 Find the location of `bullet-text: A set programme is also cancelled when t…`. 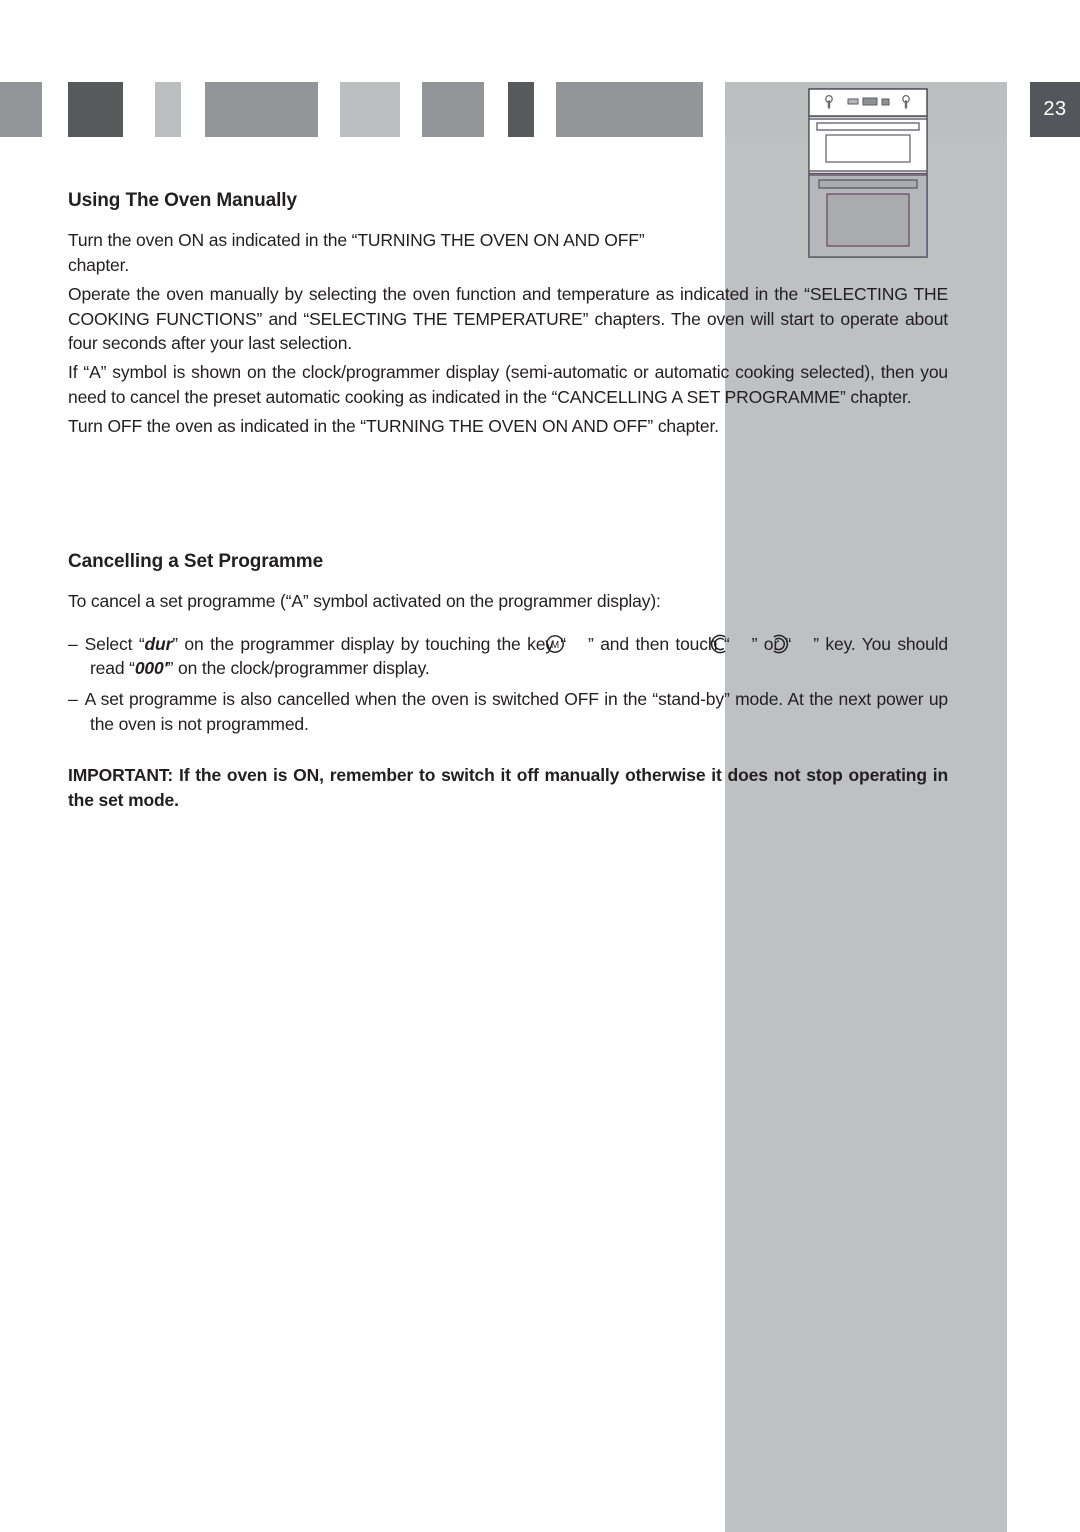

bullet-text: A set programme is also cancelled when t… is located at coordinates (516, 712).